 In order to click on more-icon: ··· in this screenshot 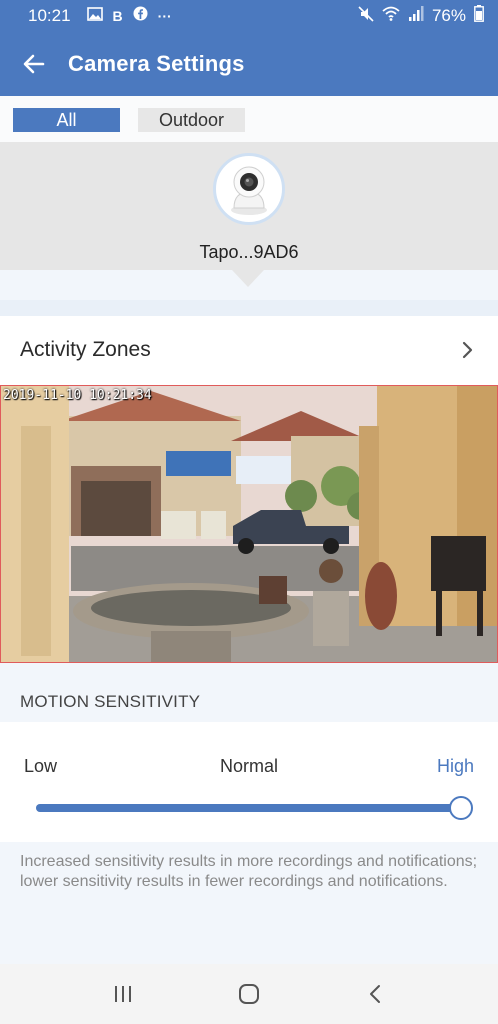, I will do `click(164, 16)`.